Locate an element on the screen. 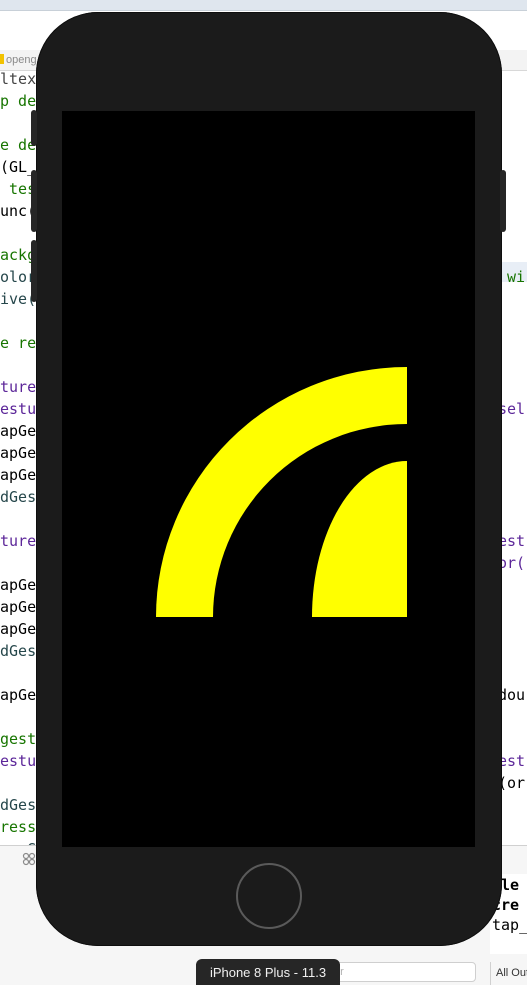  volume-up-button is located at coordinates (34, 201).